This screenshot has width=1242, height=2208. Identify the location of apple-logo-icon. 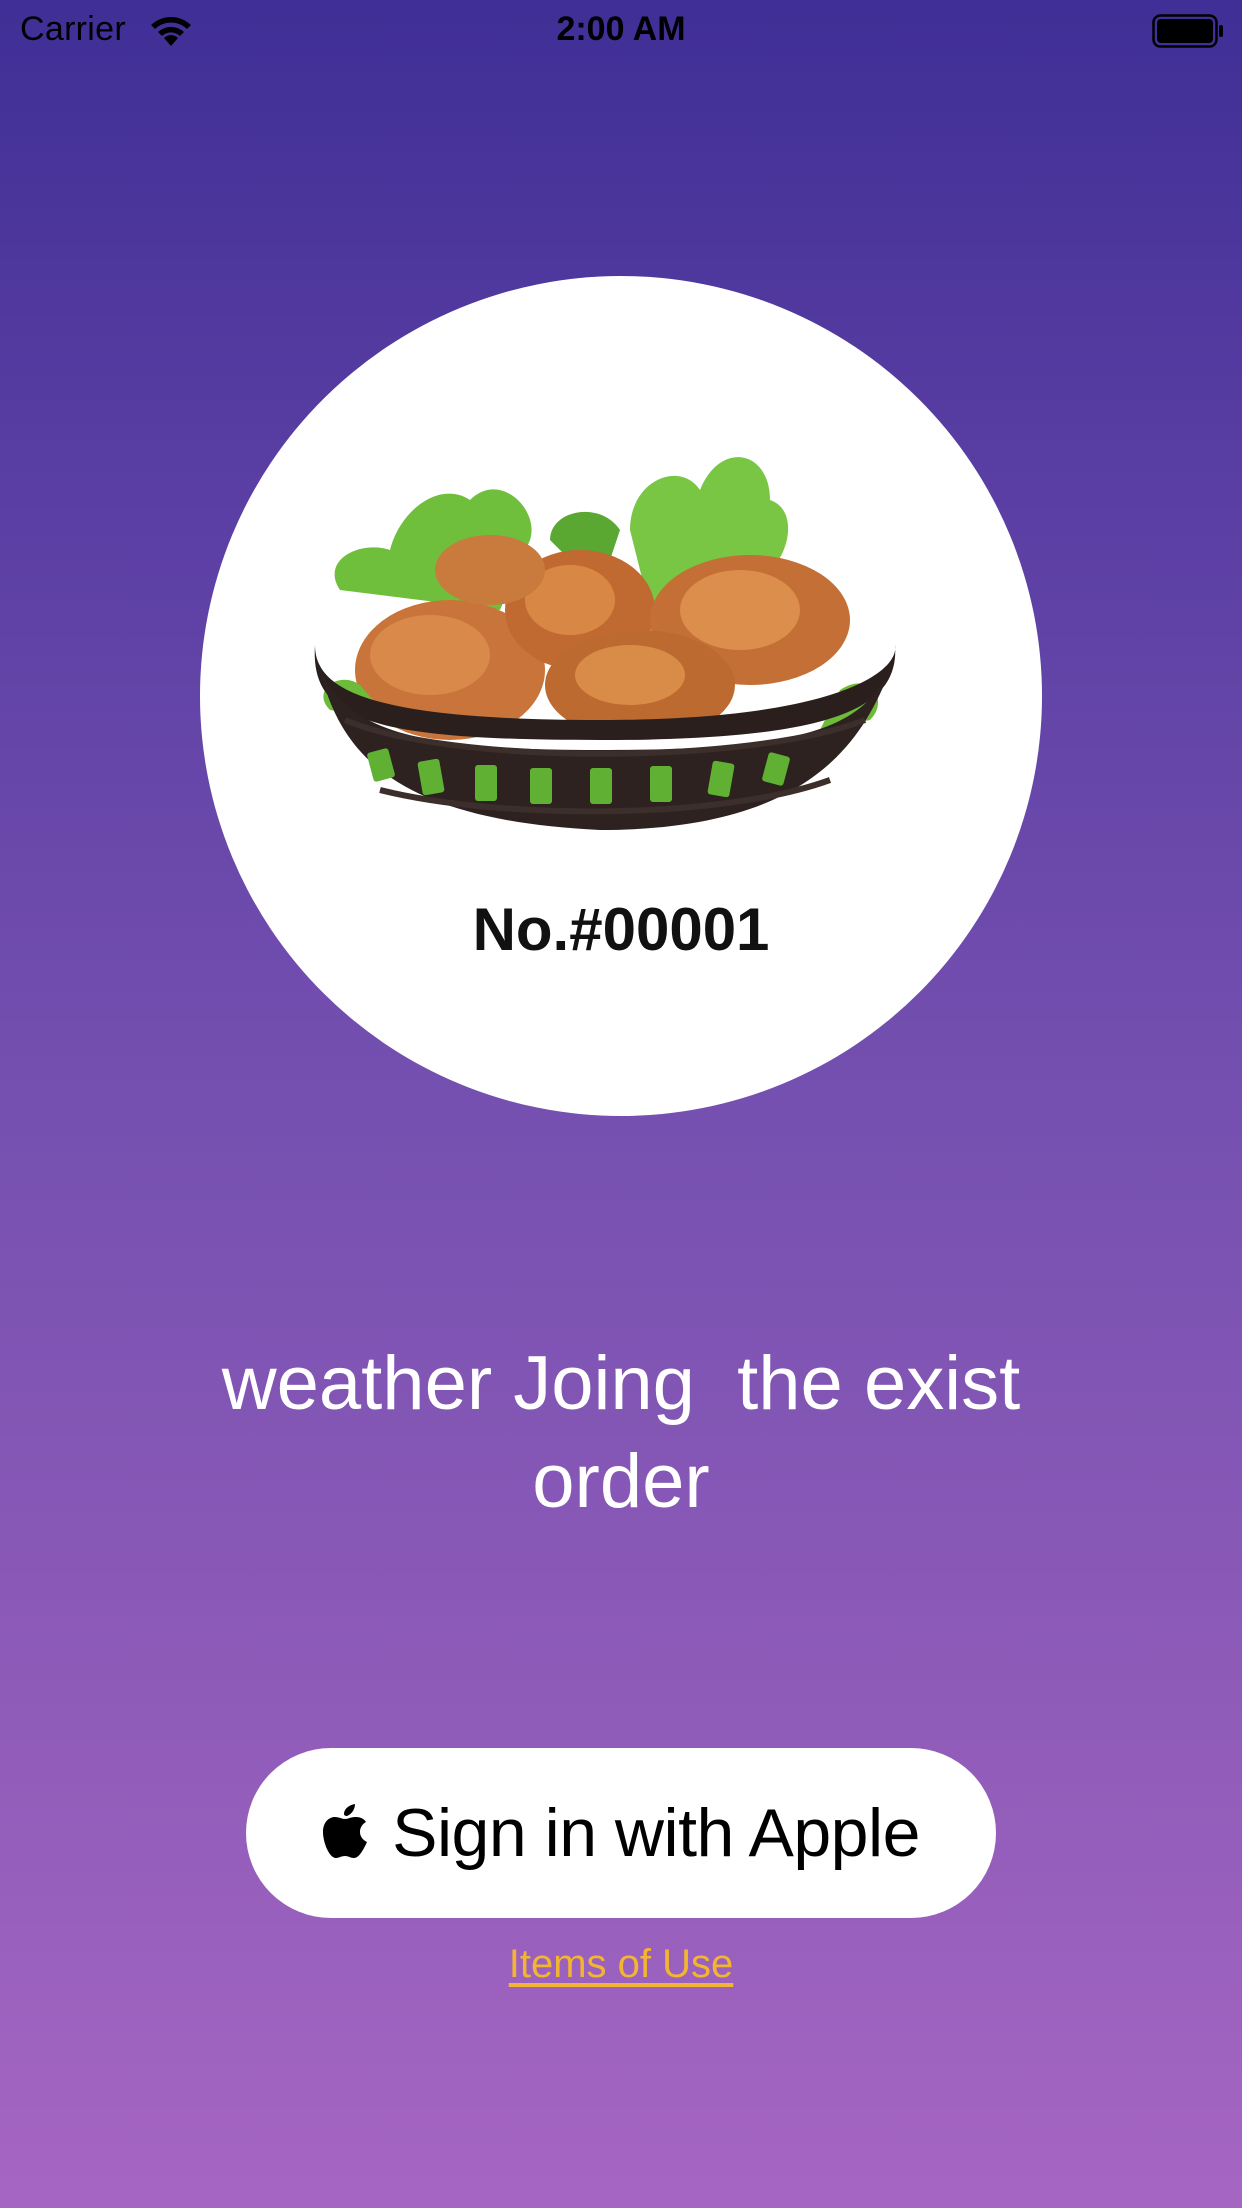
(345, 1831).